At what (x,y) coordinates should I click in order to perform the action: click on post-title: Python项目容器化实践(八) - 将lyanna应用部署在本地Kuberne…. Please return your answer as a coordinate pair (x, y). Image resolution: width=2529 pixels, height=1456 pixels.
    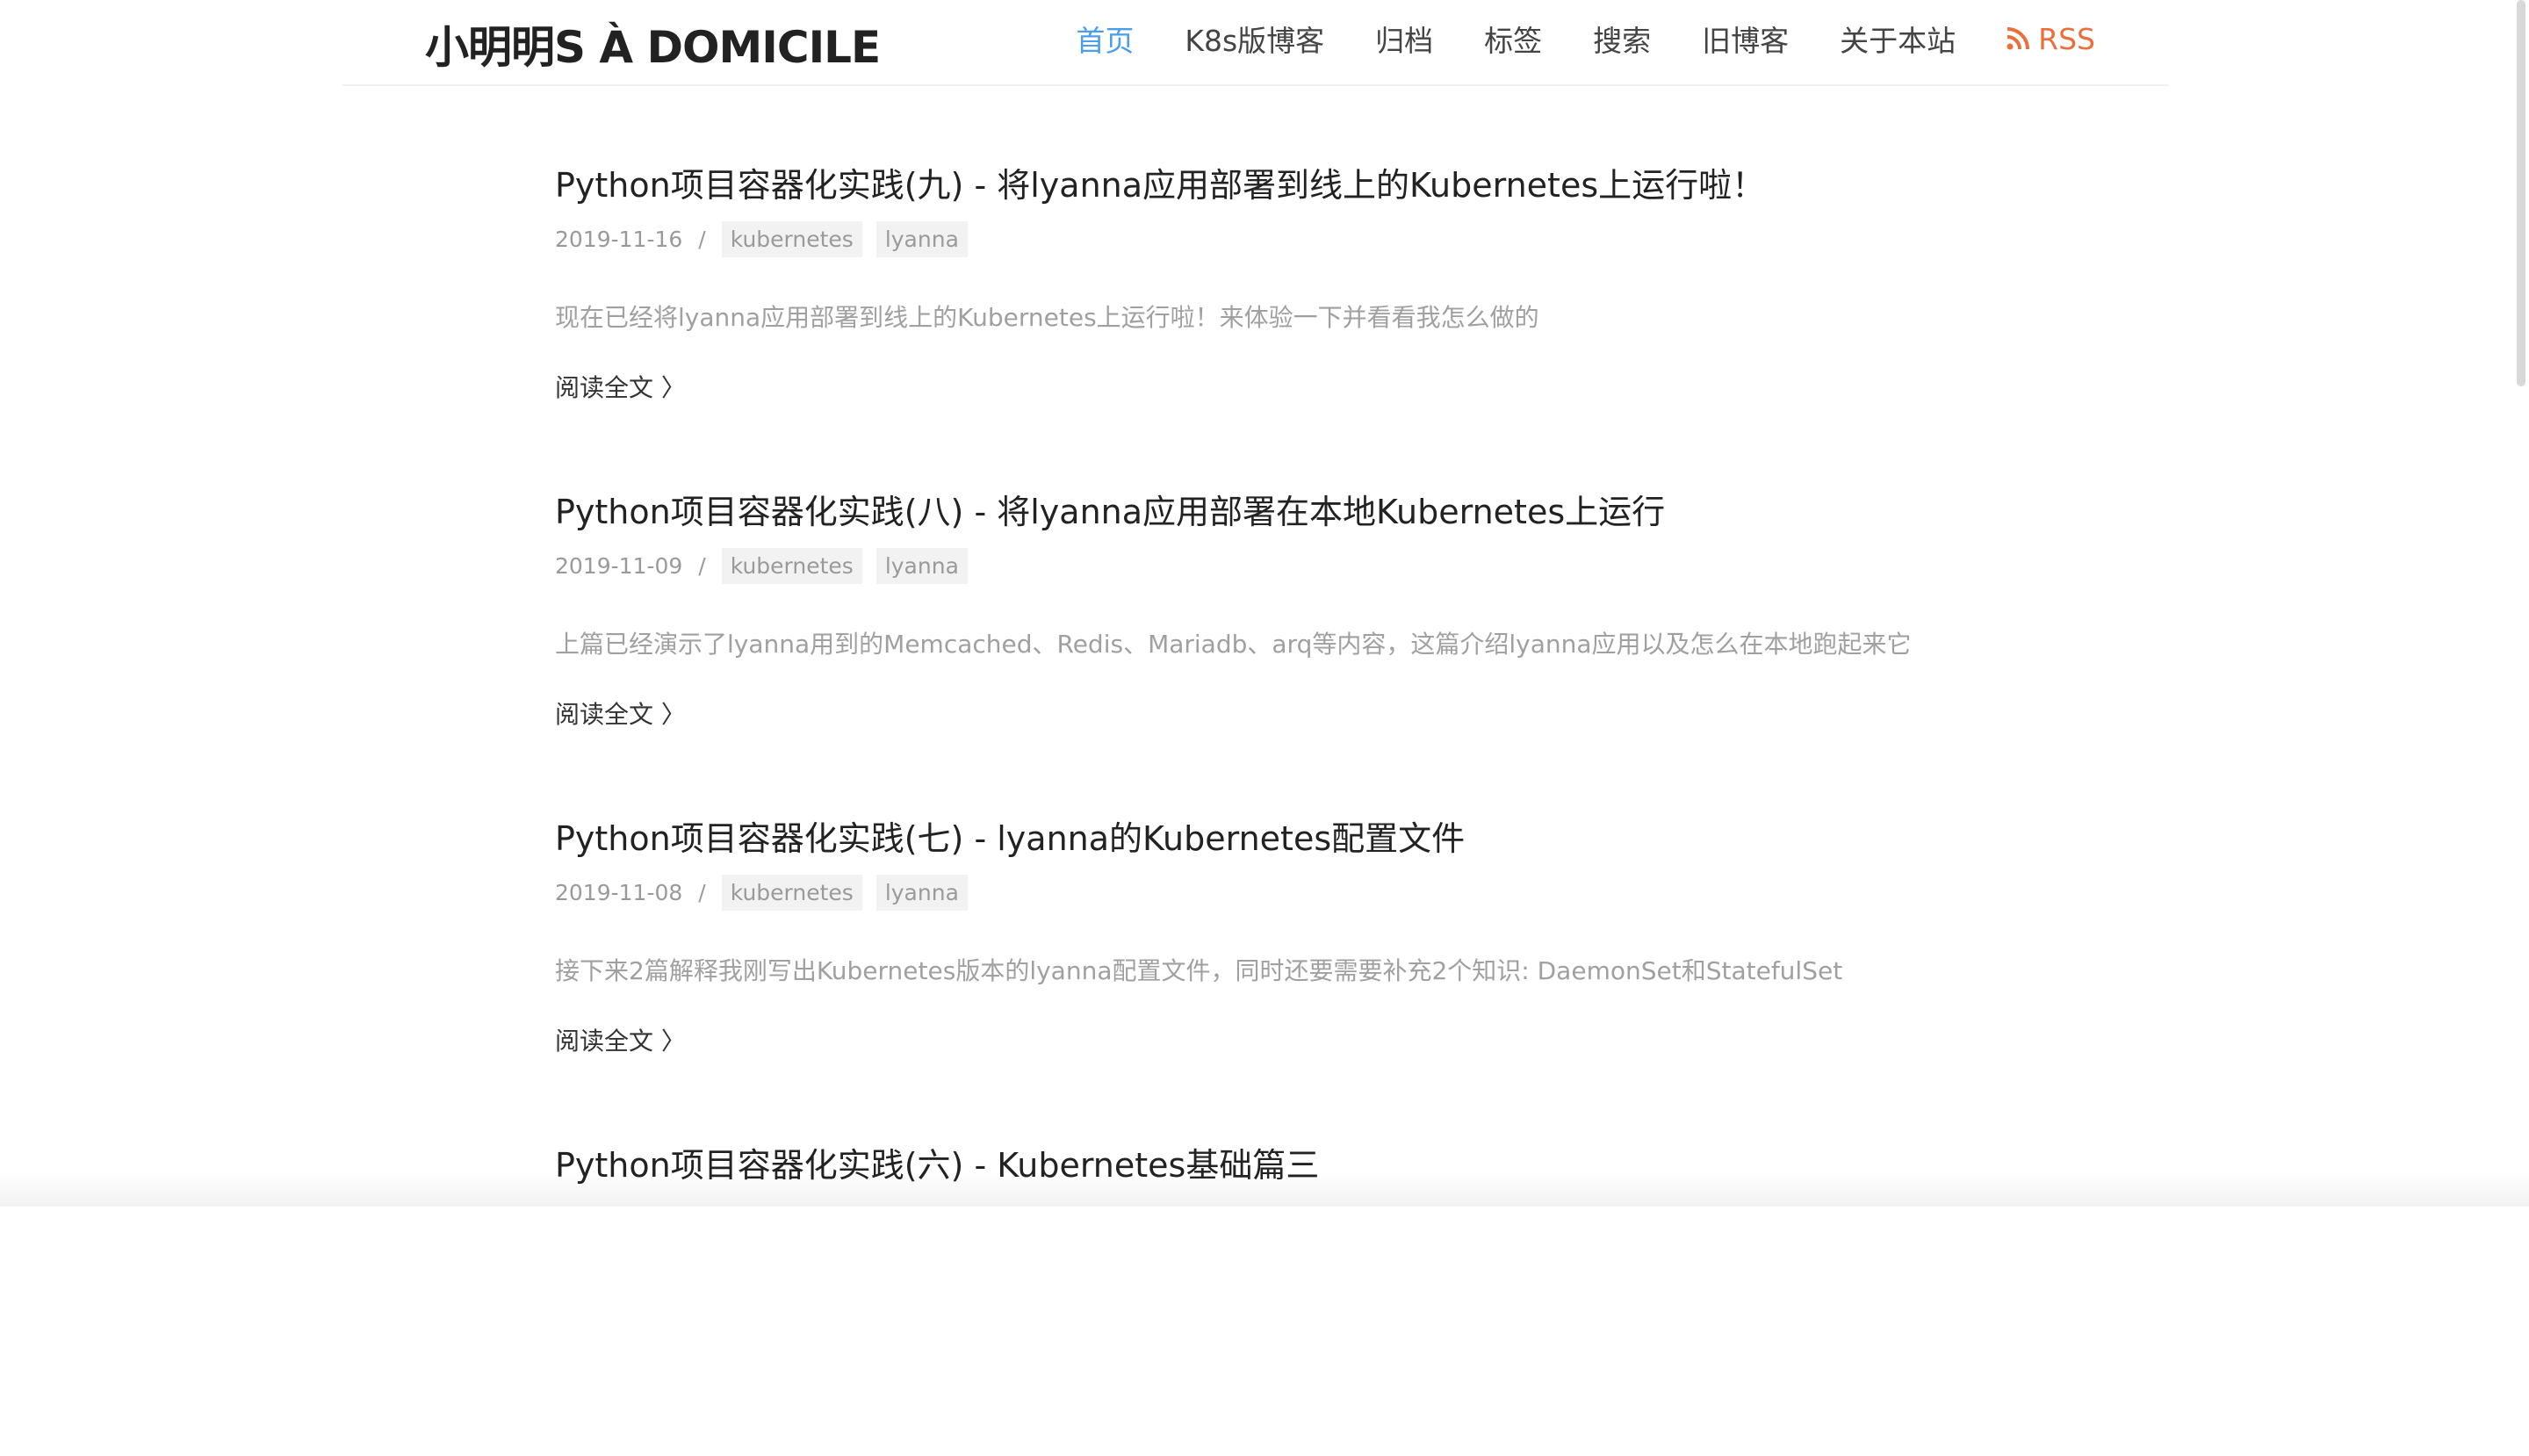
    Looking at the image, I should click on (1110, 509).